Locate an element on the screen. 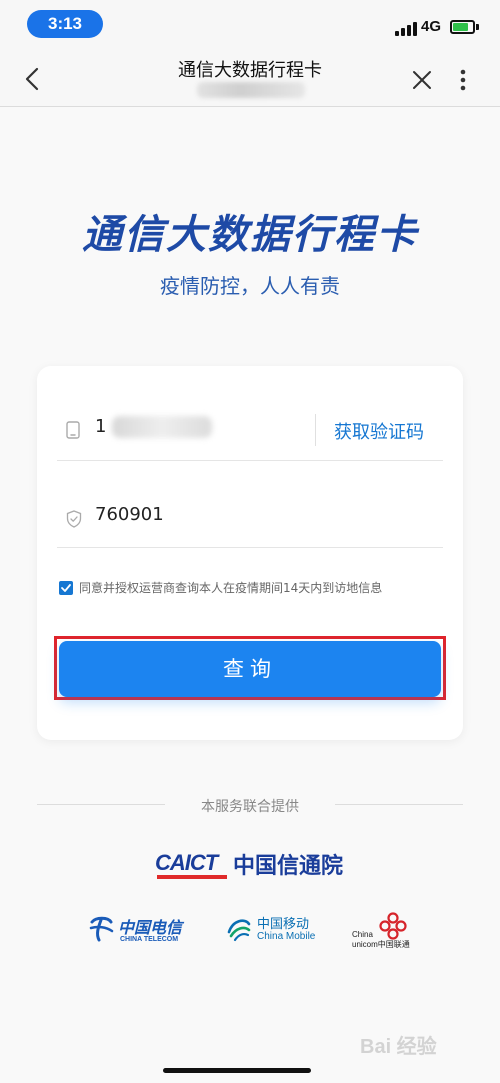  caict-logo-bar is located at coordinates (192, 877).